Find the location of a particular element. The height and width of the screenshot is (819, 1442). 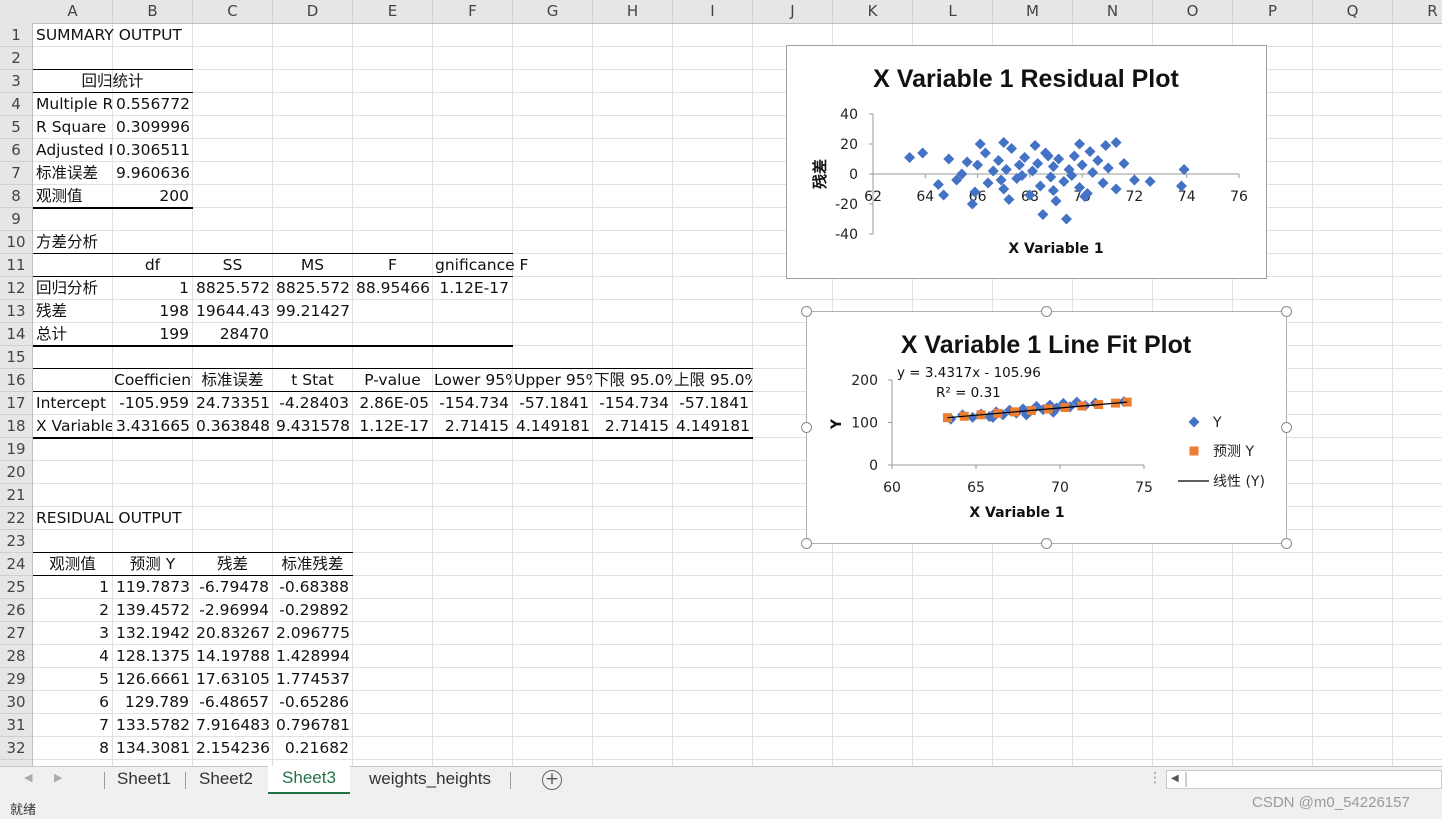

row-header-29: 29 is located at coordinates (16, 679).